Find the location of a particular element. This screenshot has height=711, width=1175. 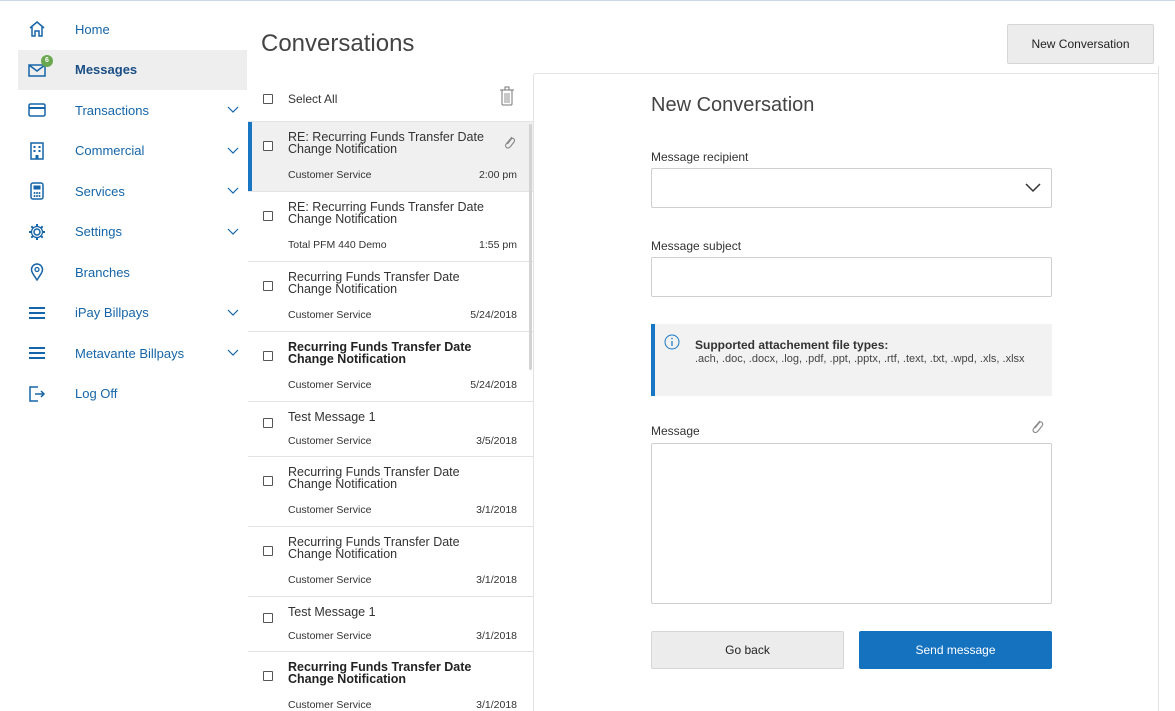

sidebar-item-commercial: Commercial is located at coordinates (132, 151).